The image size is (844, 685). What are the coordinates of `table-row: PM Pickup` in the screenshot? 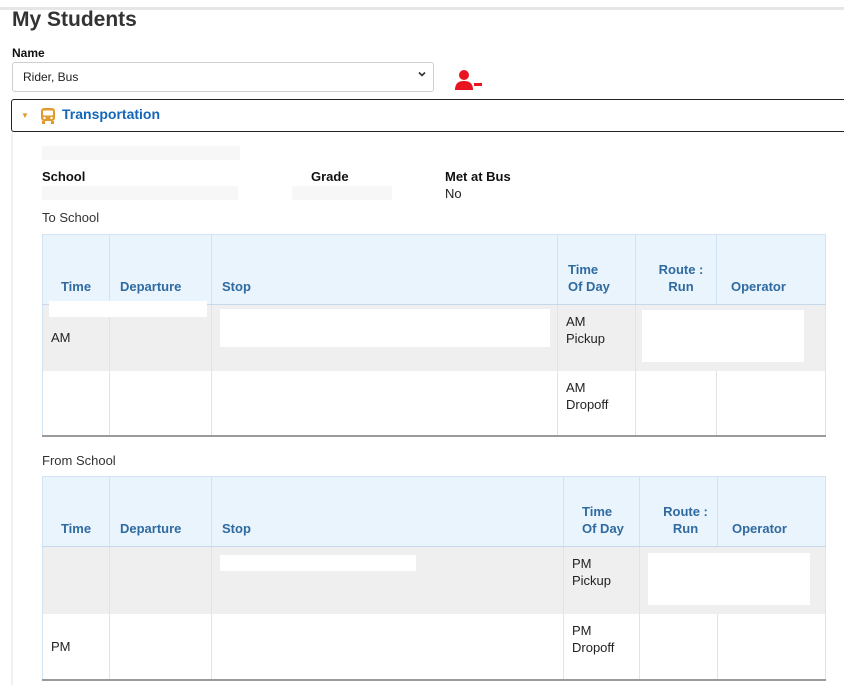 It's located at (434, 580).